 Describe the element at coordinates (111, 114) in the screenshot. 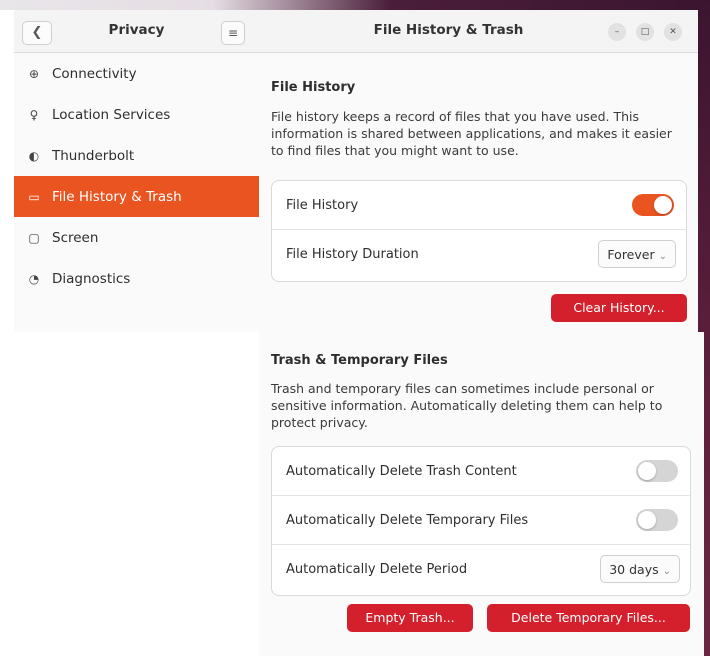

I see `sidebar-item-label: Location Services` at that location.